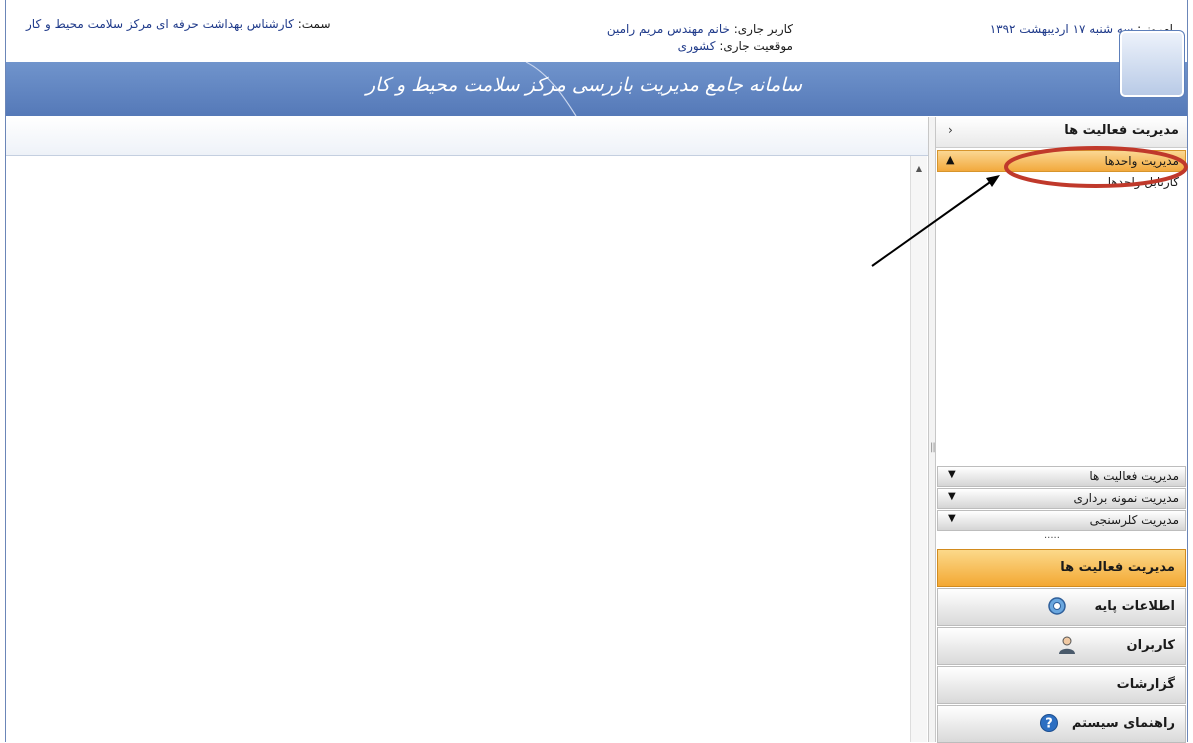 The image size is (1193, 743). What do you see at coordinates (1152, 64) in the screenshot?
I see `logo` at bounding box center [1152, 64].